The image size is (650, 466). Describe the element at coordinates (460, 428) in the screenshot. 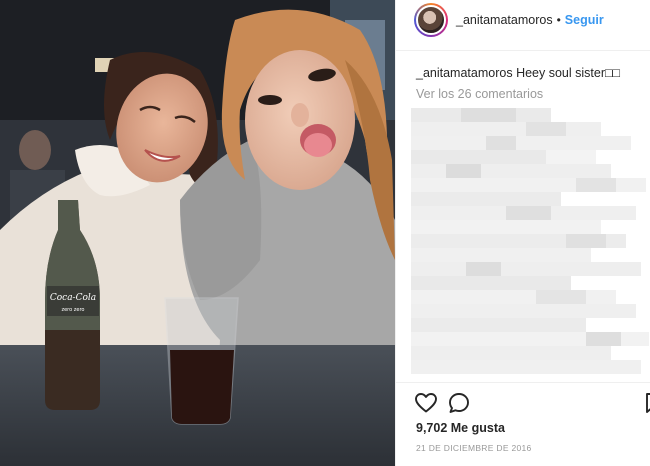

I see `likes-count: 9,702 Me gusta` at that location.